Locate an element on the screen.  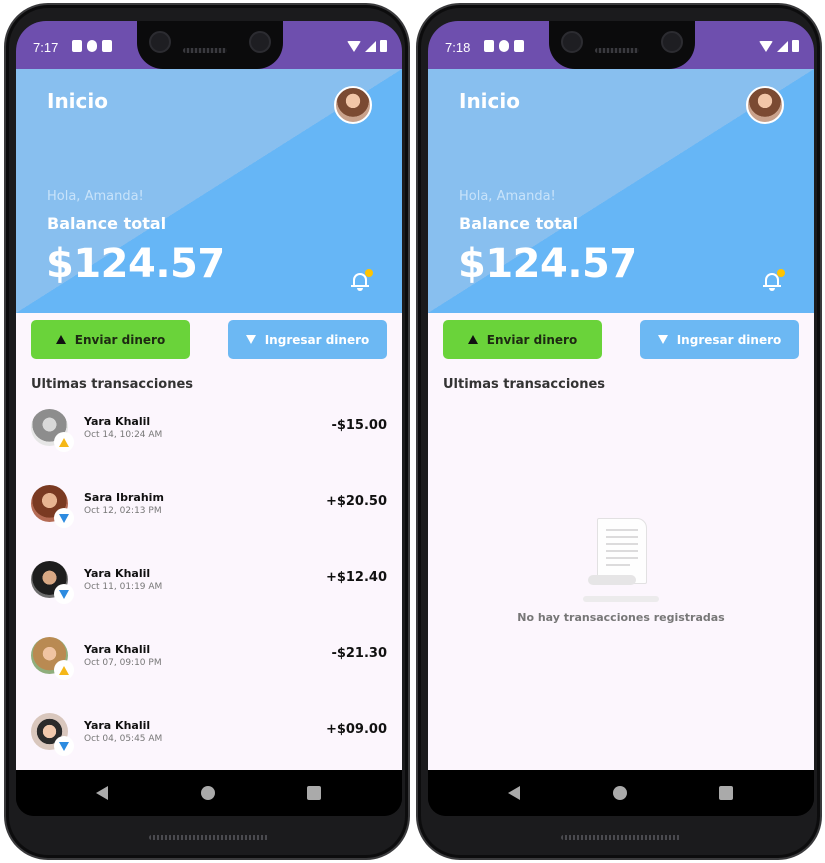
transaction-row: Sara Ibrahim Oct 12, 02:13 PM +$20.50 is located at coordinates (209, 517).